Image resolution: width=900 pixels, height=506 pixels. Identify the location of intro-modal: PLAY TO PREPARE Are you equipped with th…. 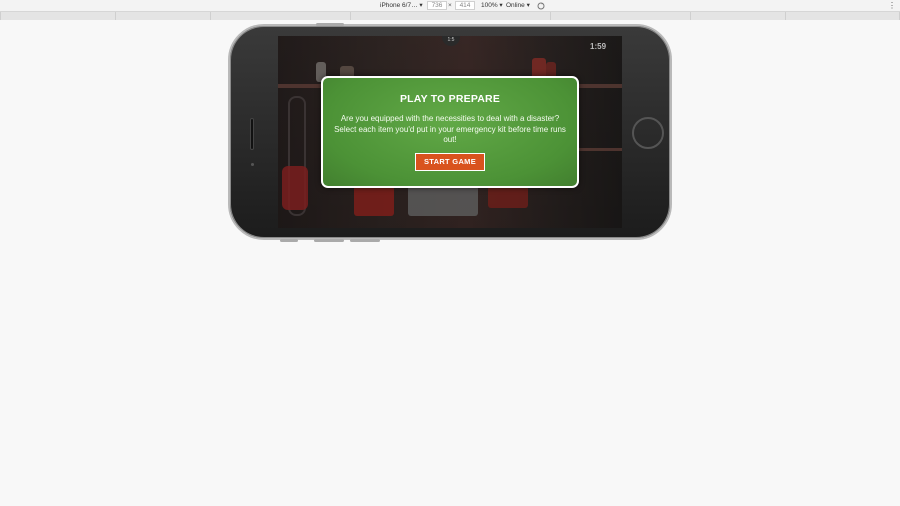
(450, 132).